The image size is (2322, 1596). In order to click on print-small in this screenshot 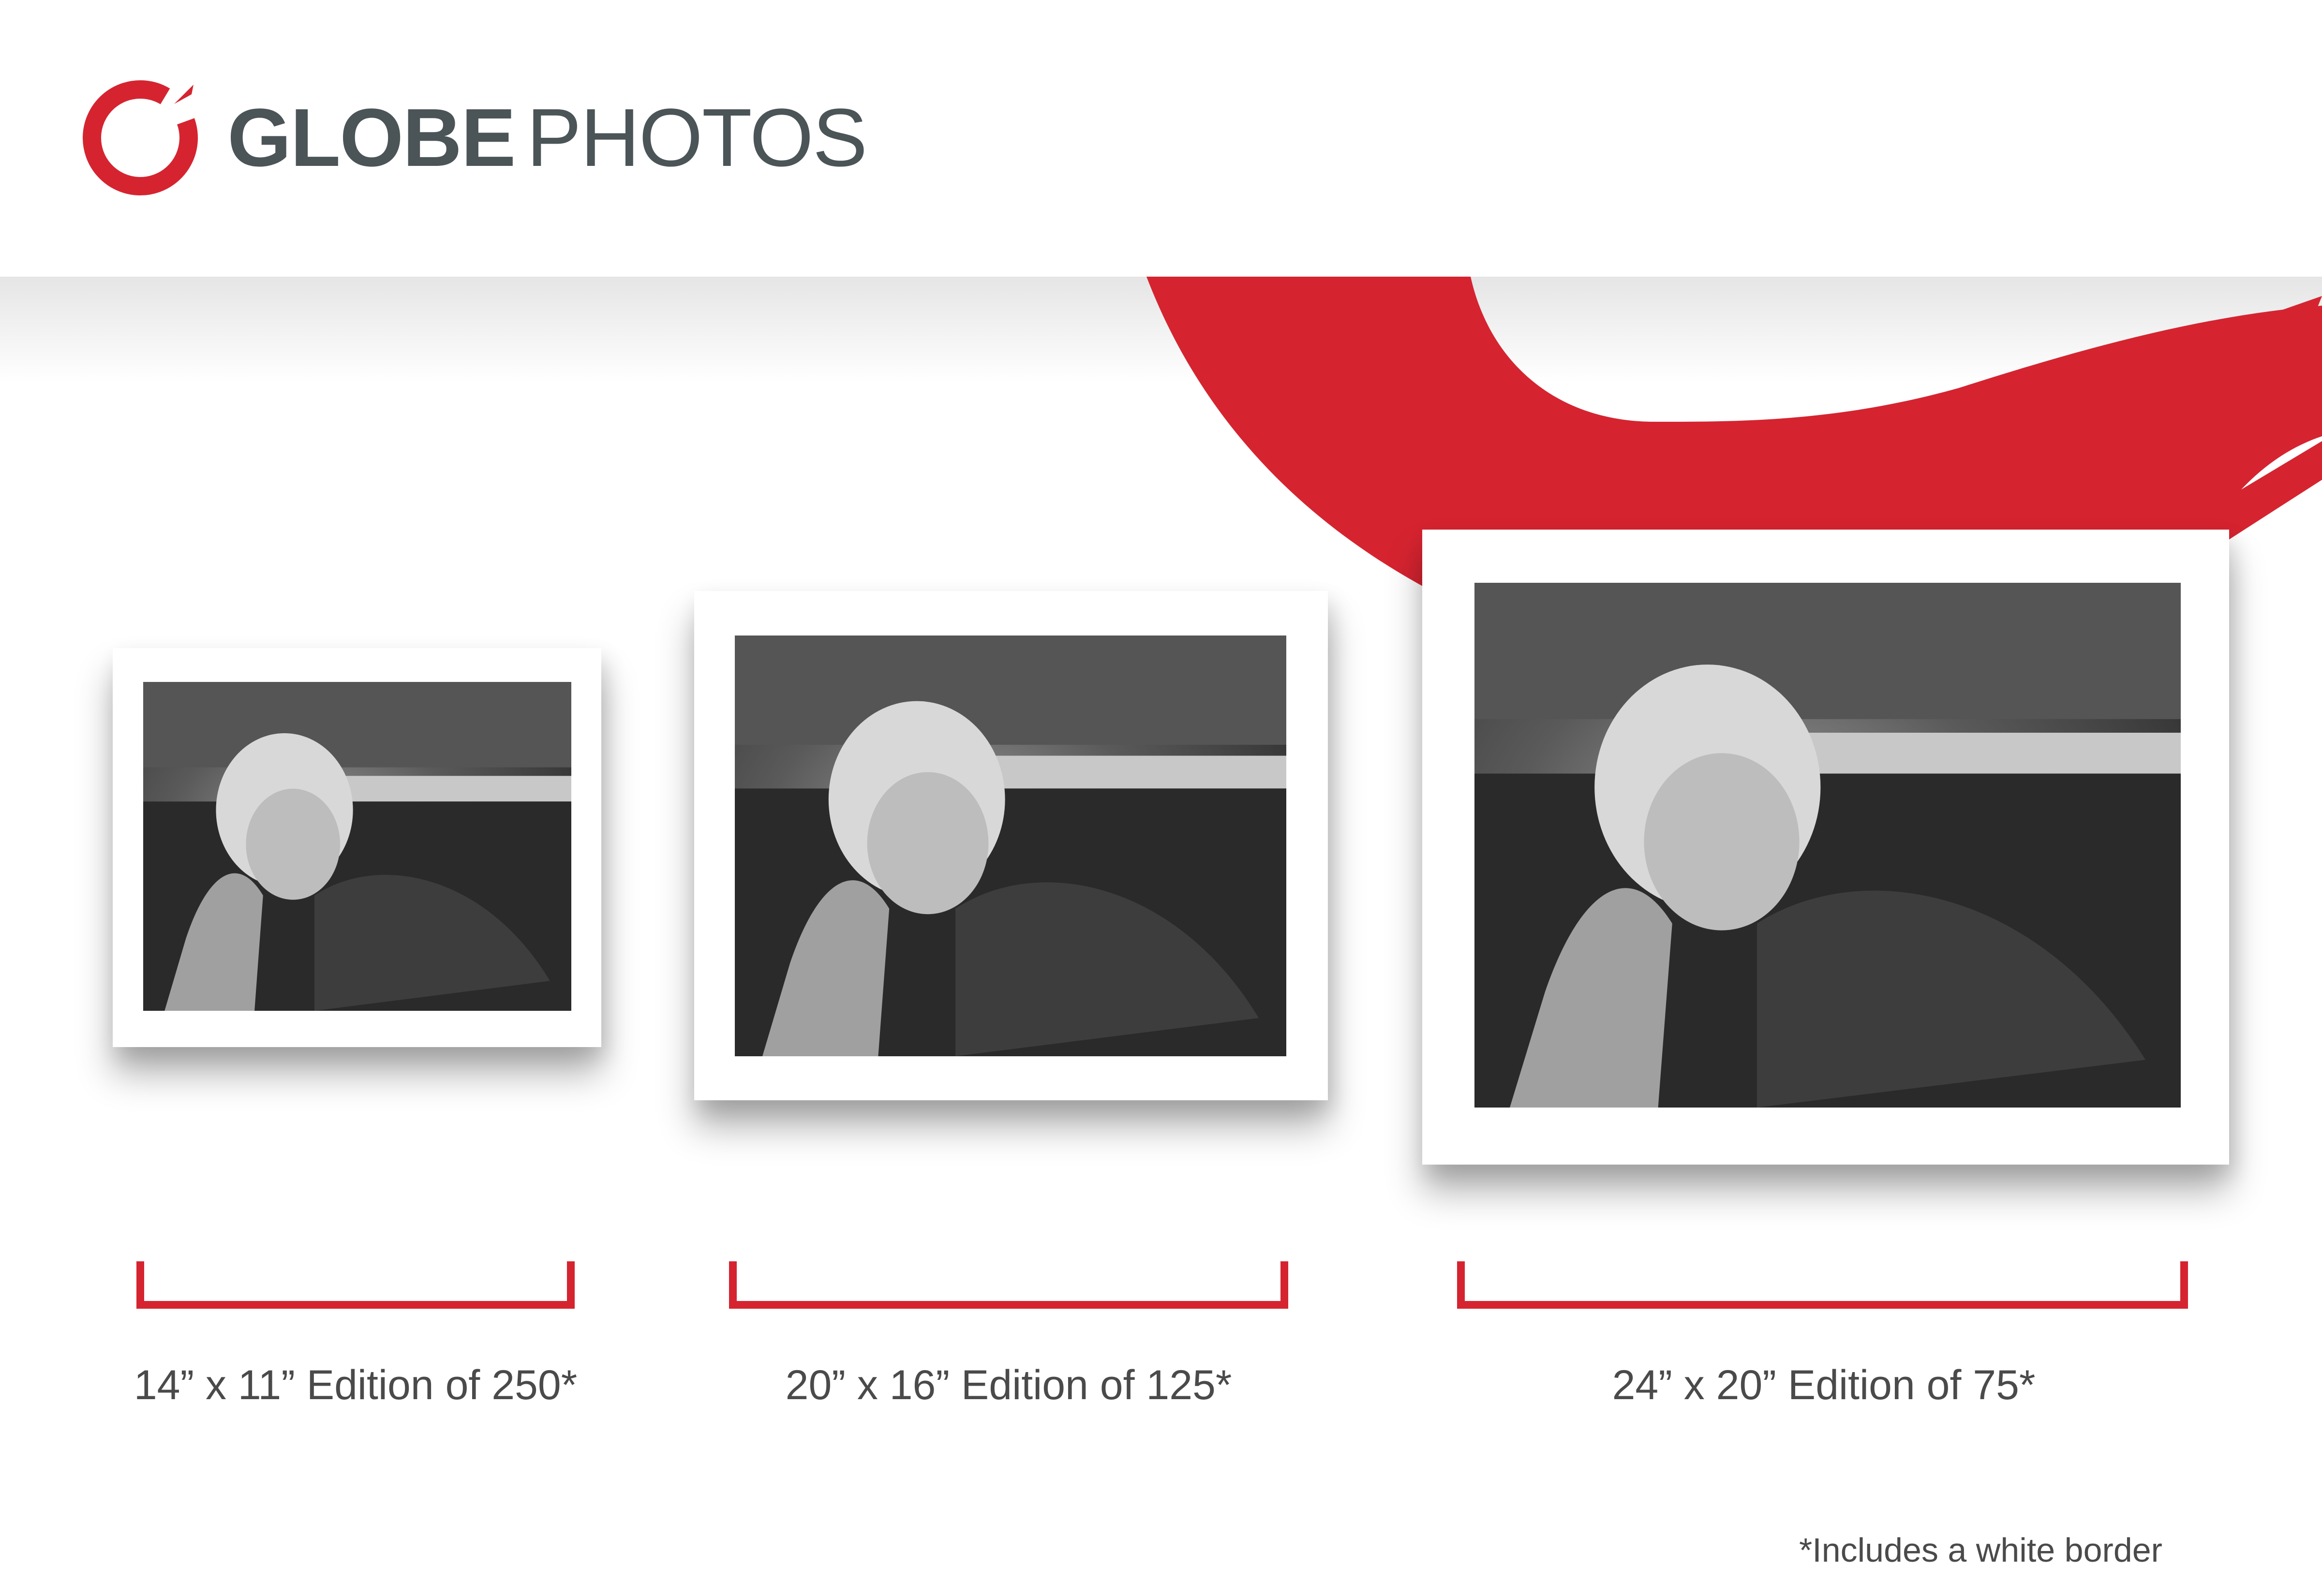, I will do `click(357, 847)`.